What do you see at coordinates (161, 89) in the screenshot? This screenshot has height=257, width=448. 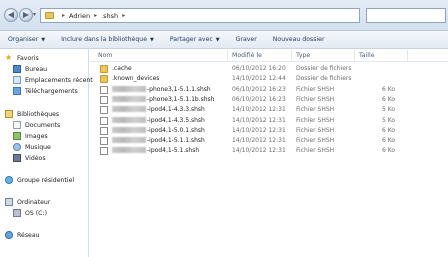 I see `file-name: -phone3,1-5.1.1.shsh` at bounding box center [161, 89].